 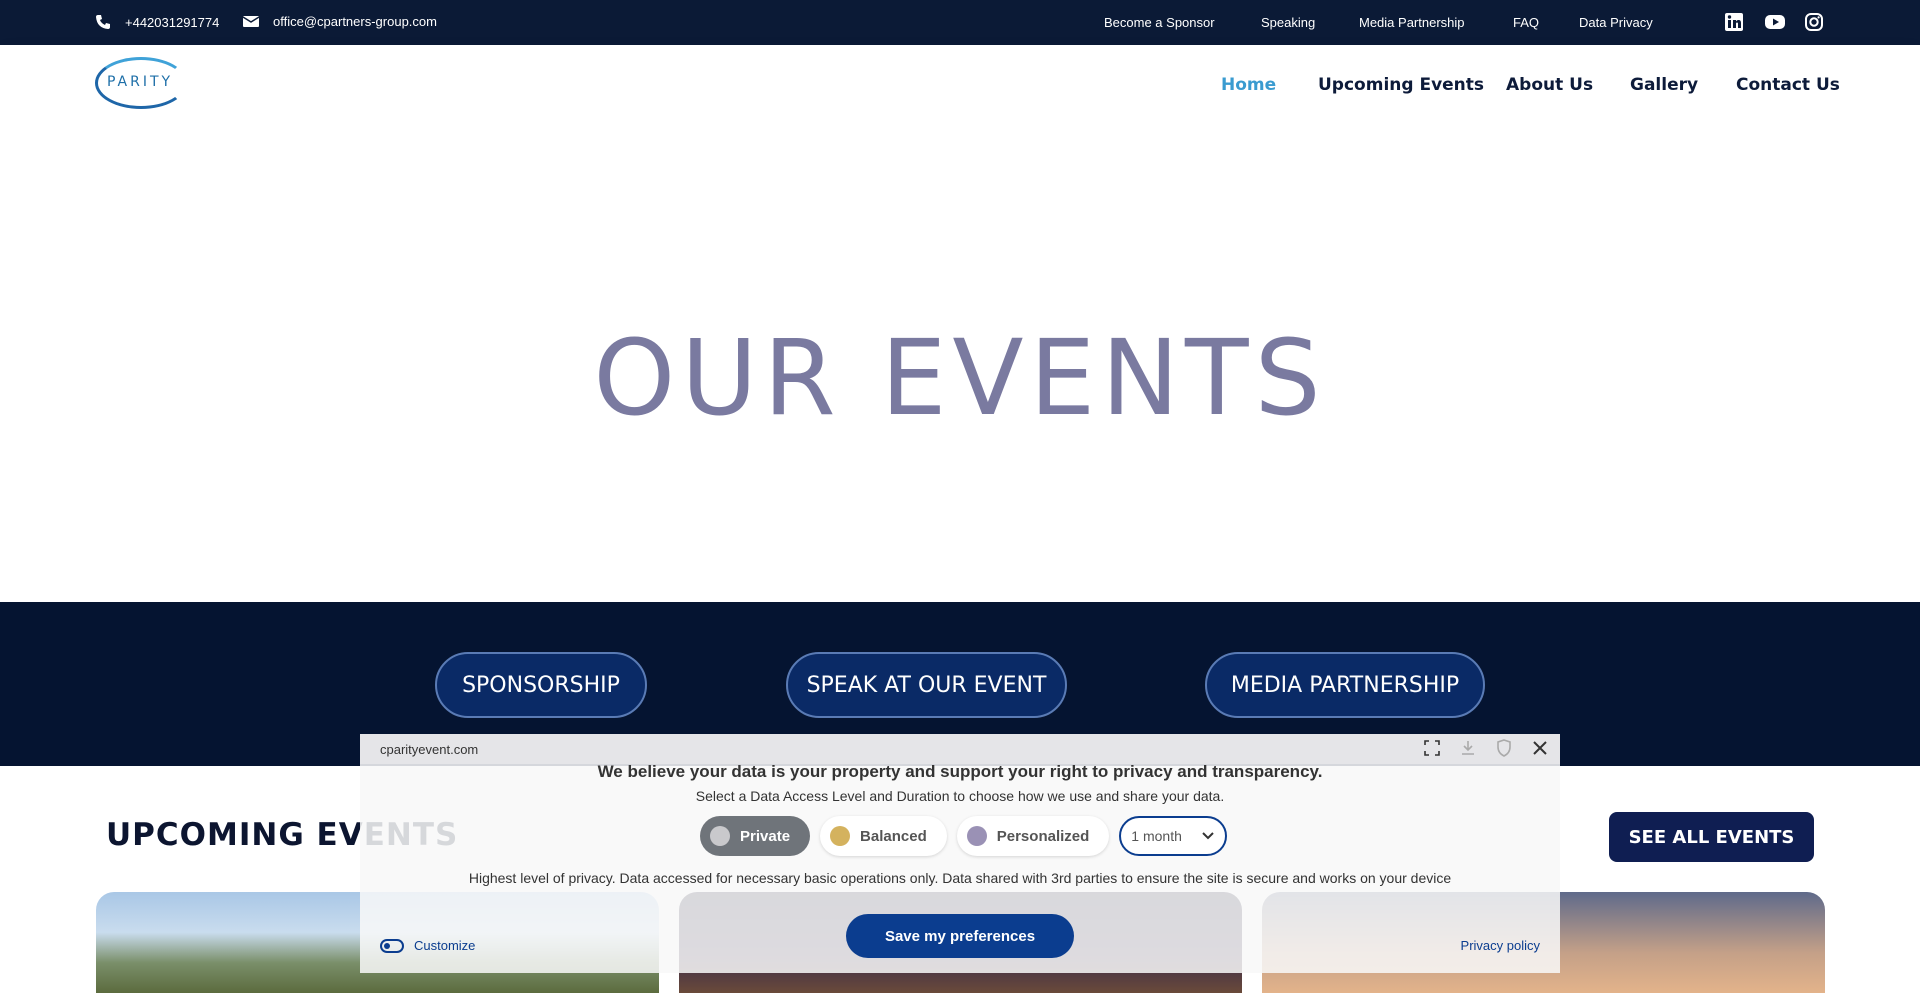 I want to click on personalized-dot-icon, so click(x=976, y=836).